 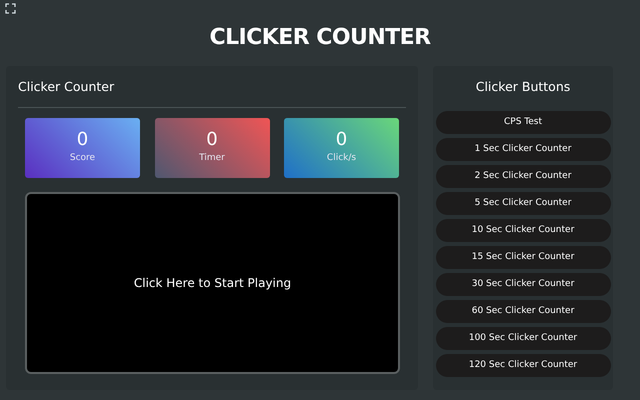 What do you see at coordinates (523, 149) in the screenshot?
I see `timer-button: 1 Sec Clicker Counter` at bounding box center [523, 149].